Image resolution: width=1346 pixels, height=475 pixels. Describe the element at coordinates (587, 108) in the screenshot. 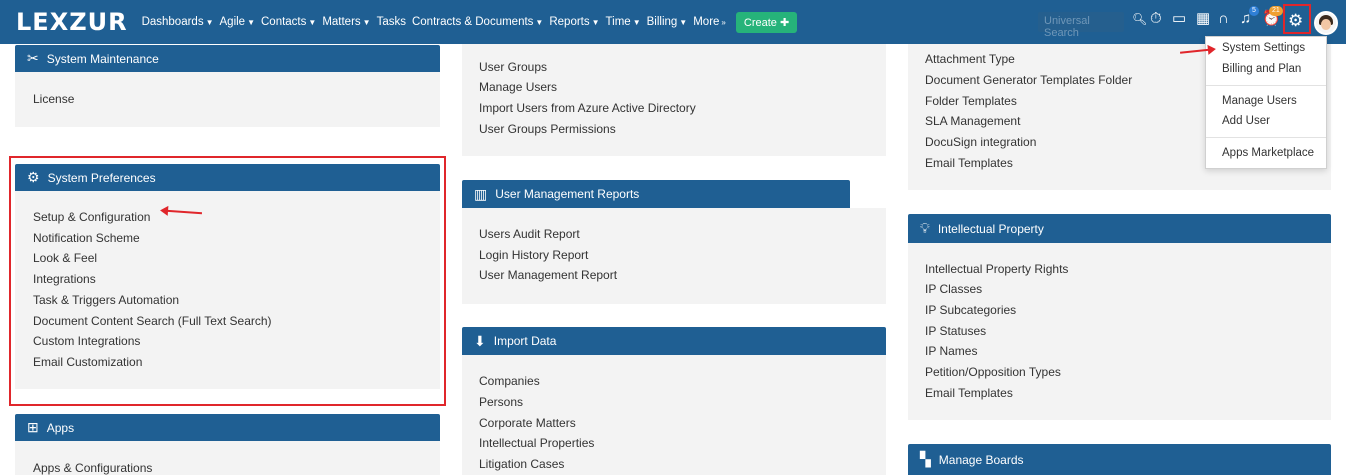

I see `import-azure-users-link: Import Users from Azure Active Directory` at that location.